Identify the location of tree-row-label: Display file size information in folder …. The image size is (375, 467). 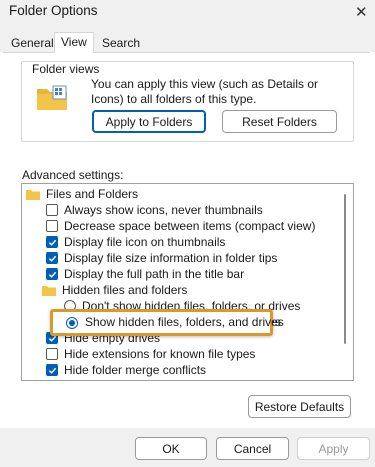
(171, 258).